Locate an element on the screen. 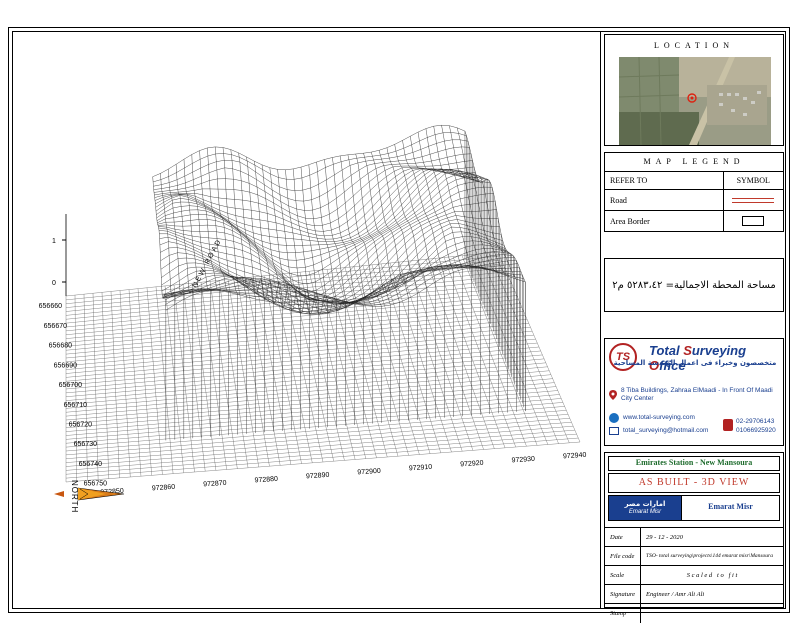 This screenshot has width=800, height=640. web-icon is located at coordinates (614, 418).